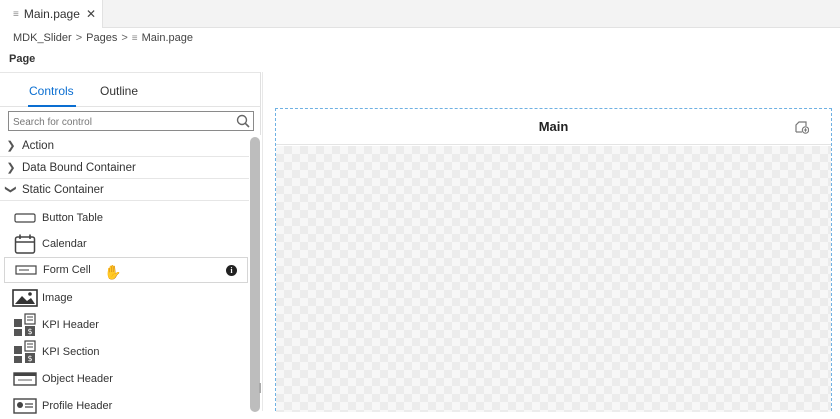 The width and height of the screenshot is (840, 419). Describe the element at coordinates (25, 298) in the screenshot. I see `image-icon` at that location.